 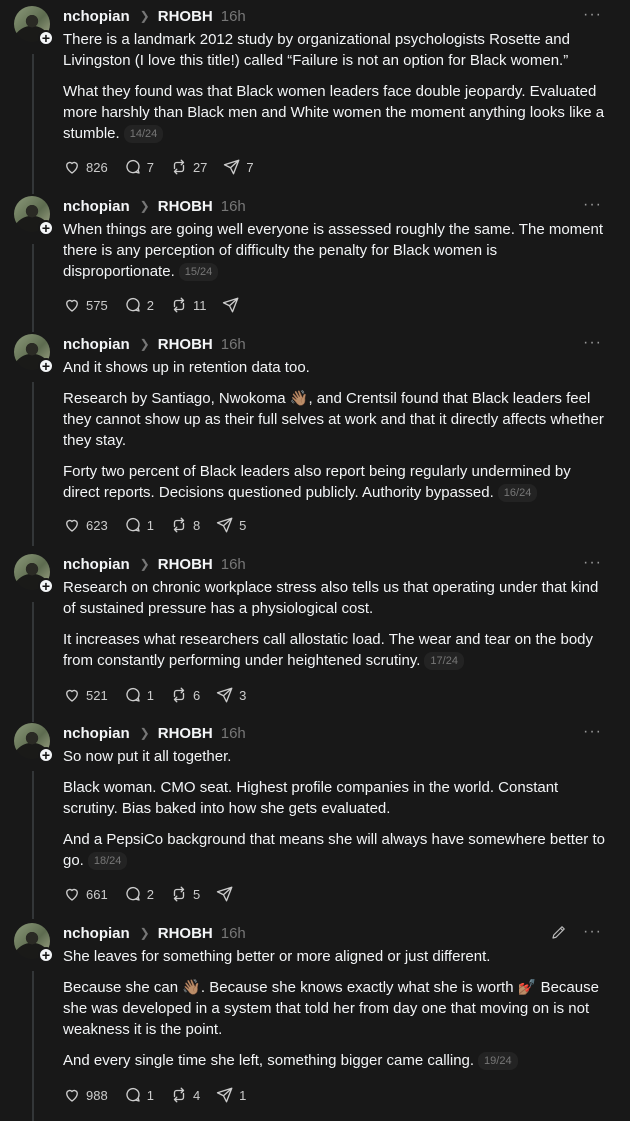 I want to click on share-count: 1, so click(x=243, y=1095).